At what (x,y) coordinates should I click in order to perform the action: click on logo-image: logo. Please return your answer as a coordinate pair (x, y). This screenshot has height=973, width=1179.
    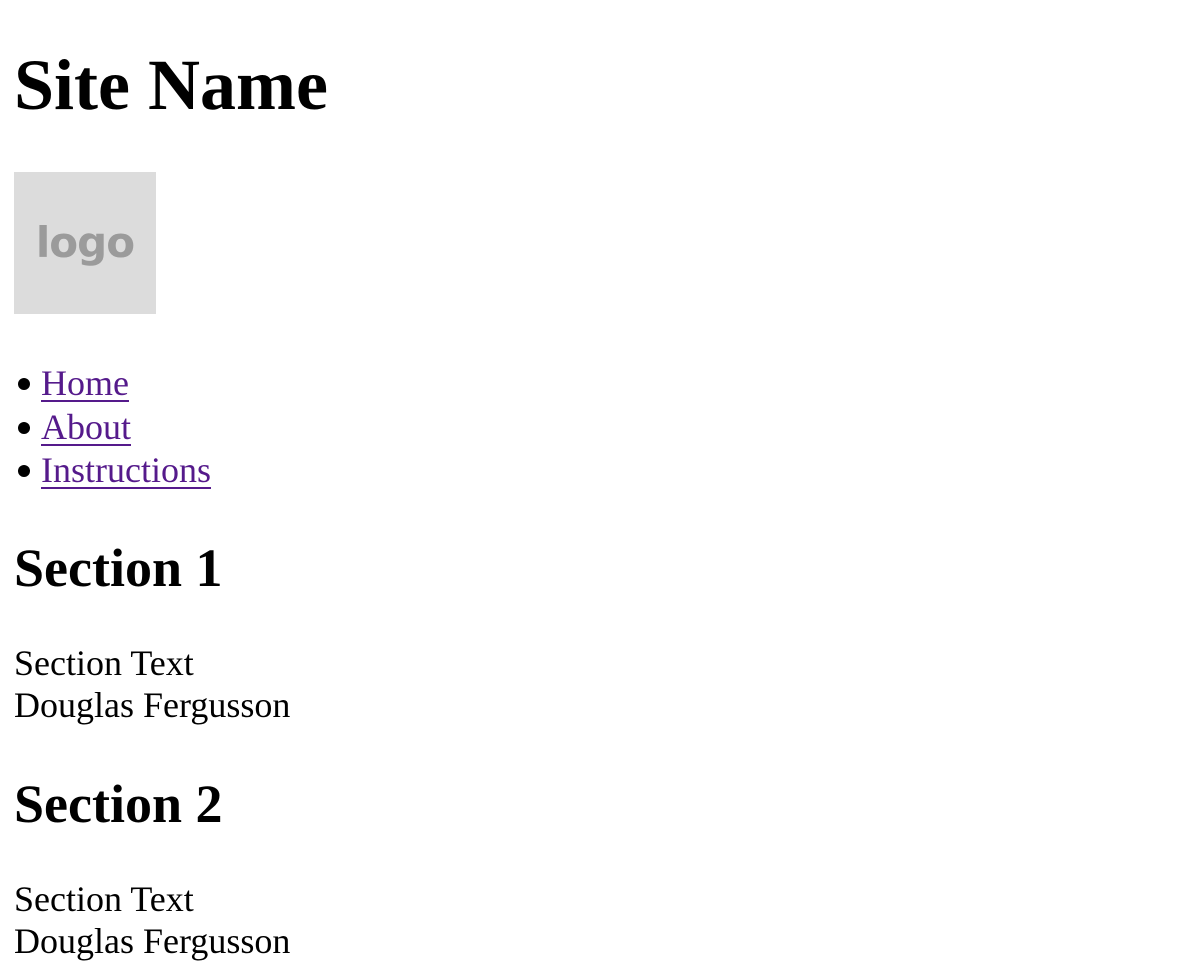
    Looking at the image, I should click on (85, 243).